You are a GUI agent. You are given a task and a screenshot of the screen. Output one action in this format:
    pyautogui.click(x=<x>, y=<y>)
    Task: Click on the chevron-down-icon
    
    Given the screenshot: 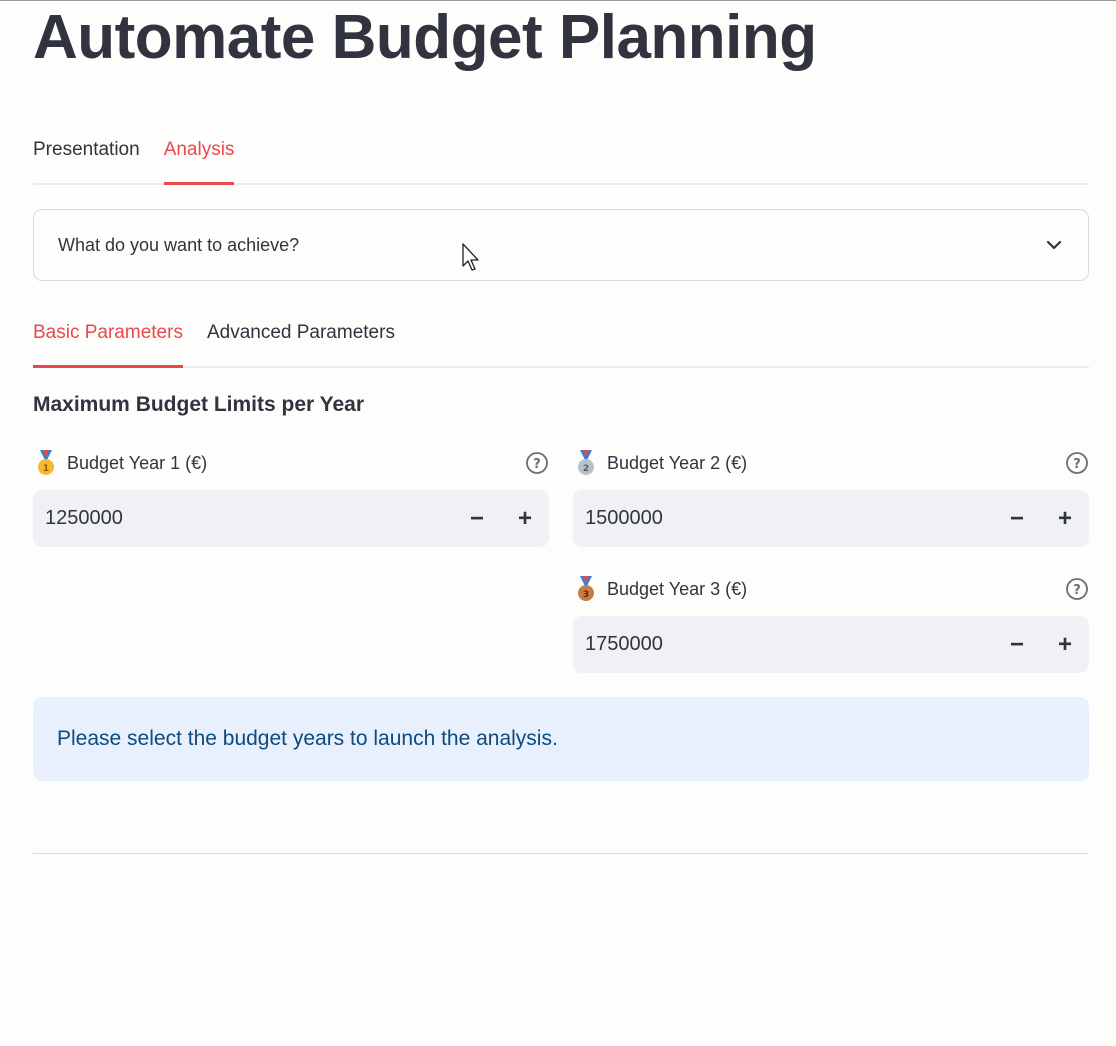 What is the action you would take?
    pyautogui.click(x=1054, y=245)
    